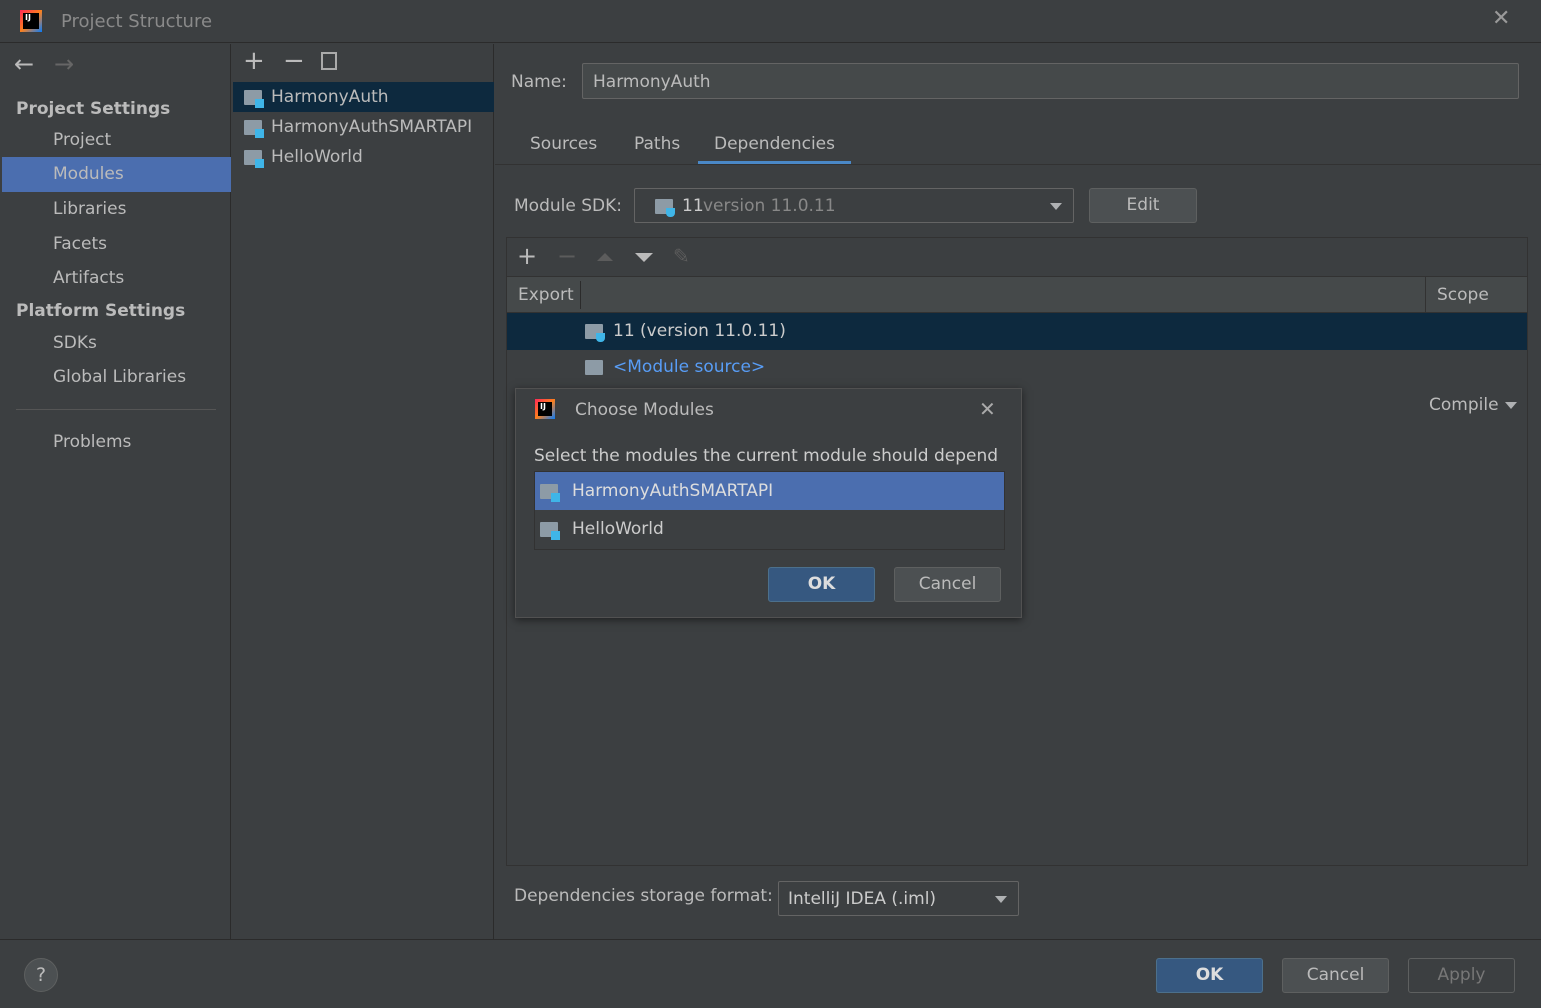  Describe the element at coordinates (116, 442) in the screenshot. I see `sidebar-item-problems: Problems` at that location.